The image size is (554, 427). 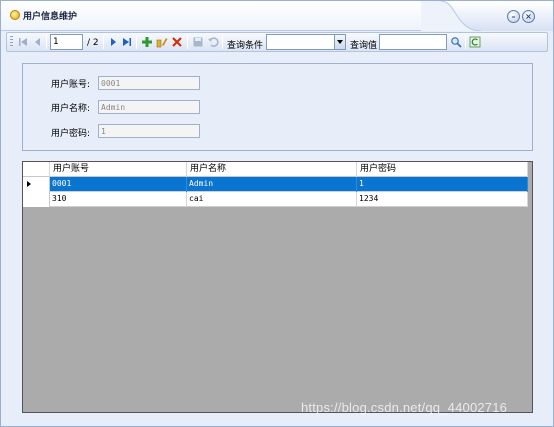 What do you see at coordinates (413, 42) in the screenshot?
I see `query-value-input` at bounding box center [413, 42].